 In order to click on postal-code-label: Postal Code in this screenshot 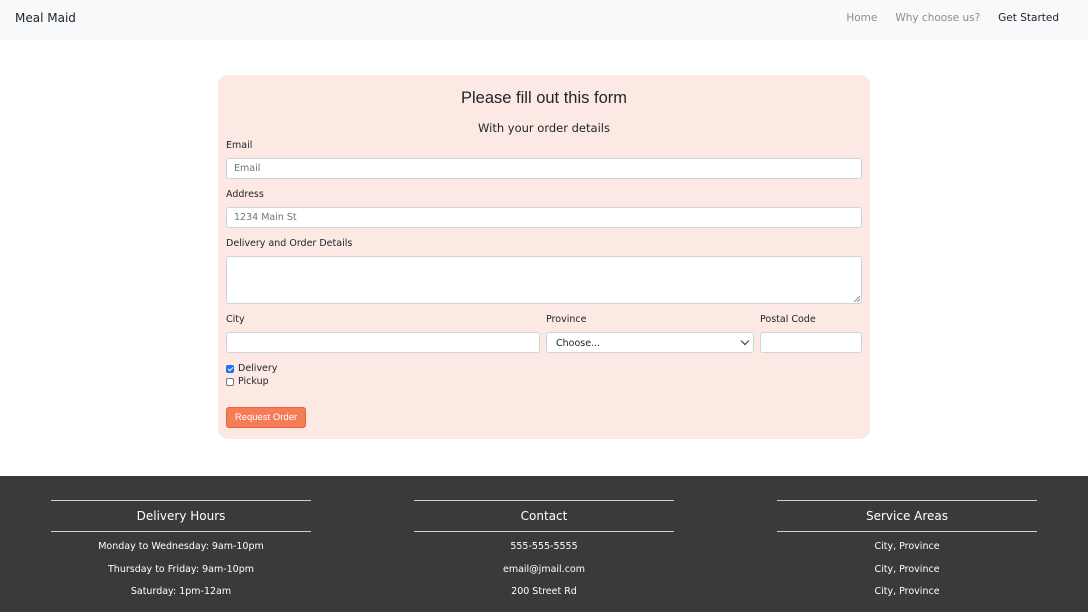, I will do `click(788, 319)`.